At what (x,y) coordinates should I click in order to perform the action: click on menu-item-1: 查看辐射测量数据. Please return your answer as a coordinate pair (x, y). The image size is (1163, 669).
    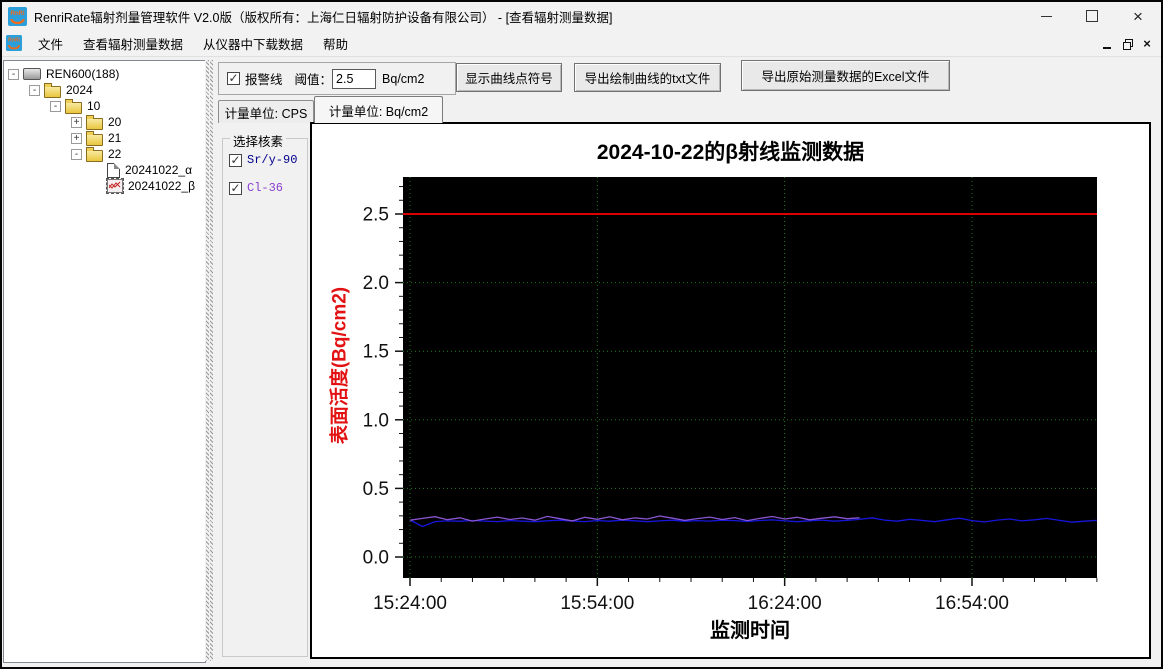
    Looking at the image, I should click on (133, 43).